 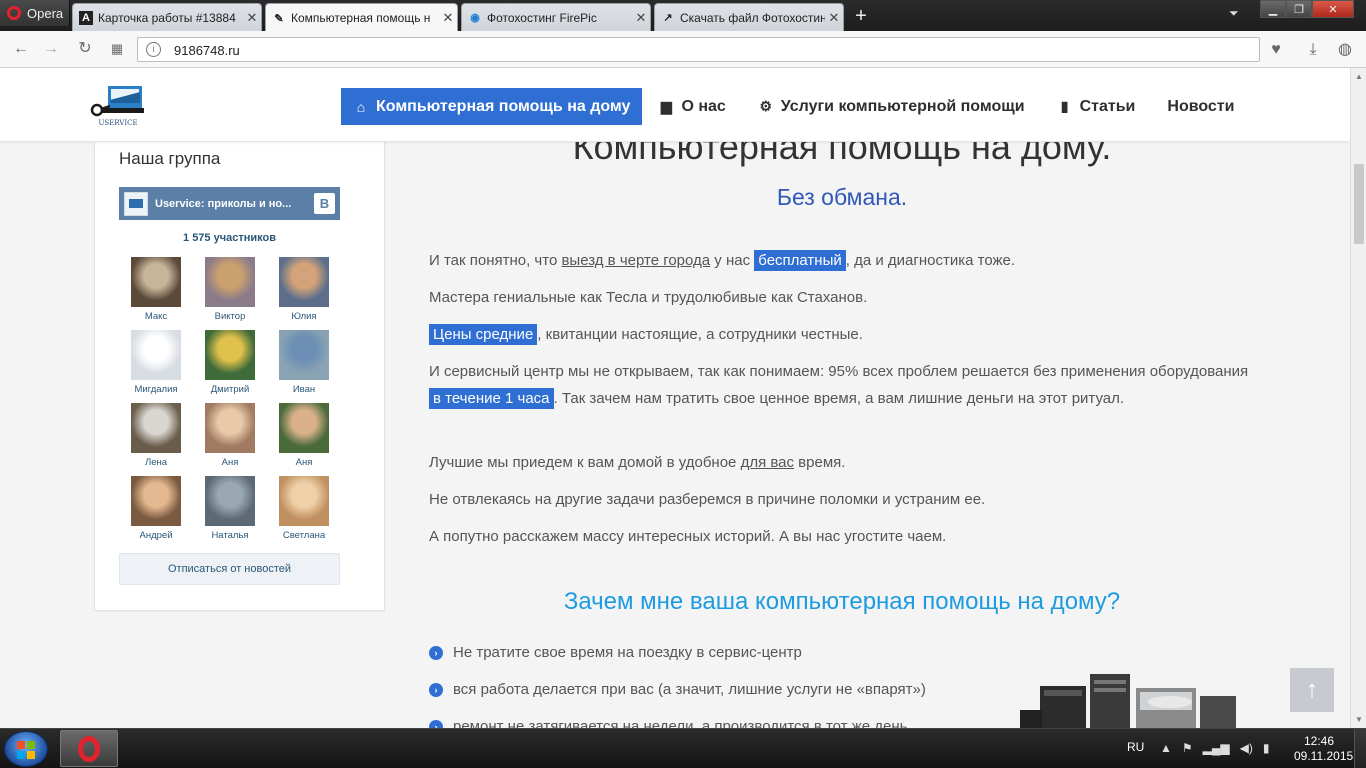 I want to click on nav-articles: ▮ Статьи, so click(x=1096, y=106).